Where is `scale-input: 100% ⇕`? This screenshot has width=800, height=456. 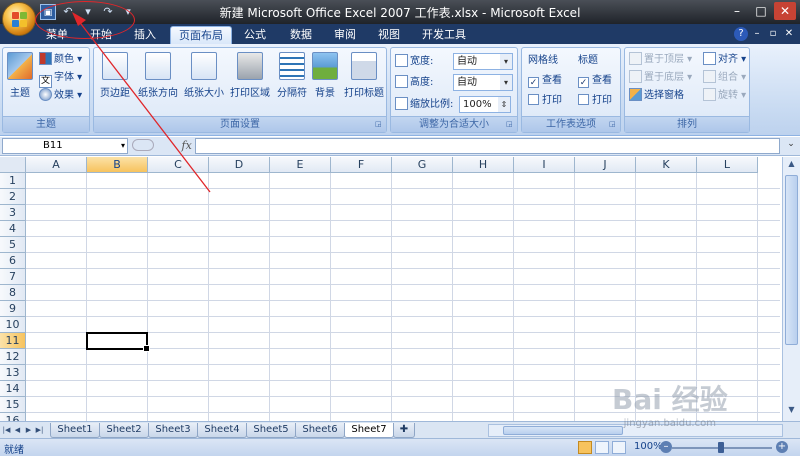
scale-input: 100% ⇕ is located at coordinates (485, 104).